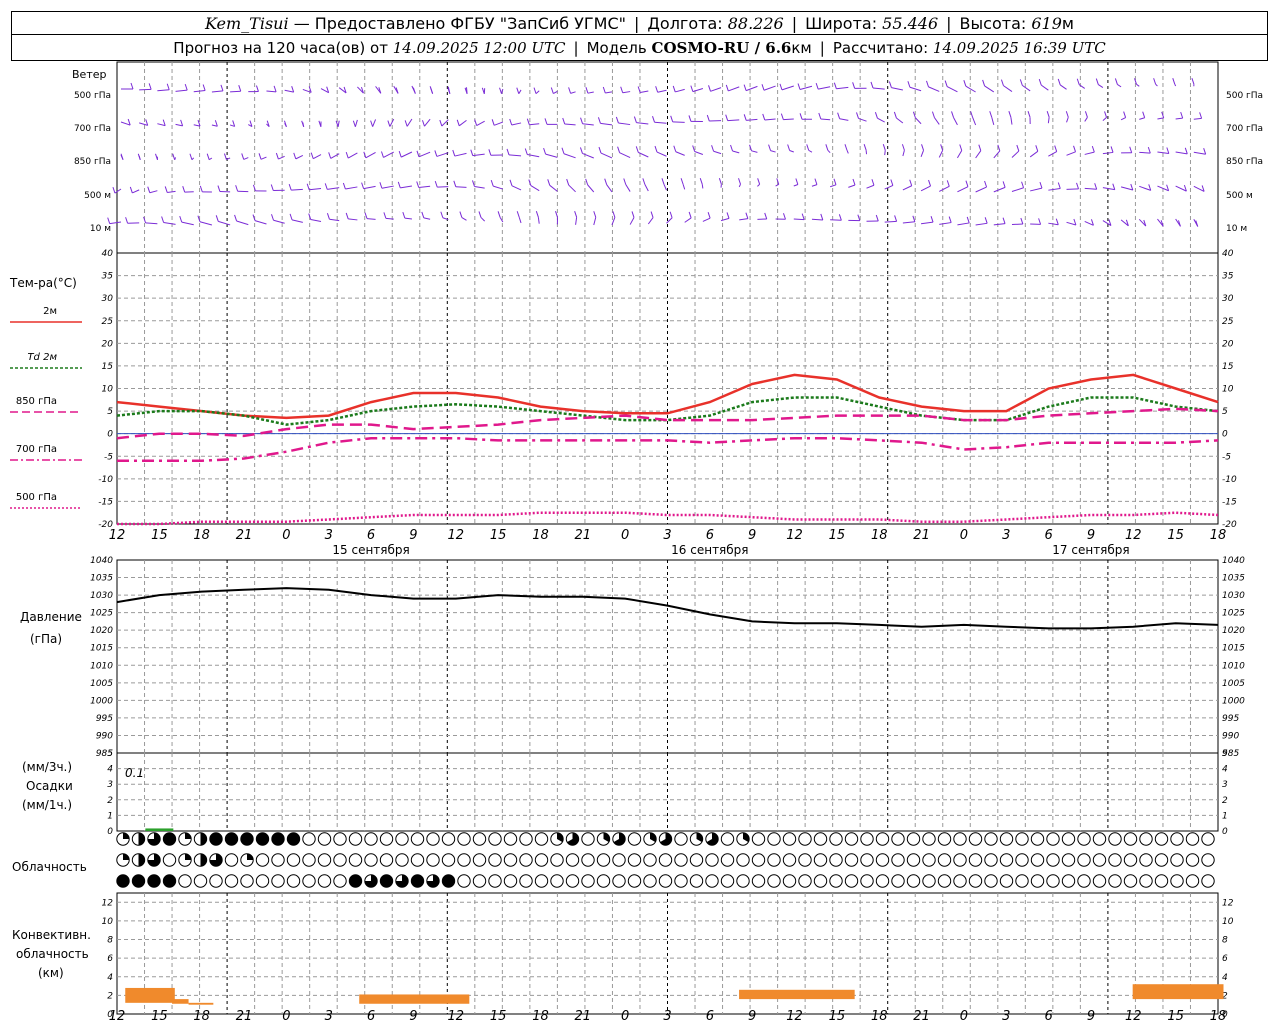 Image resolution: width=1280 pixels, height=1024 pixels. What do you see at coordinates (667, 1016) in the screenshot?
I see `hour-label-bottom: 3` at bounding box center [667, 1016].